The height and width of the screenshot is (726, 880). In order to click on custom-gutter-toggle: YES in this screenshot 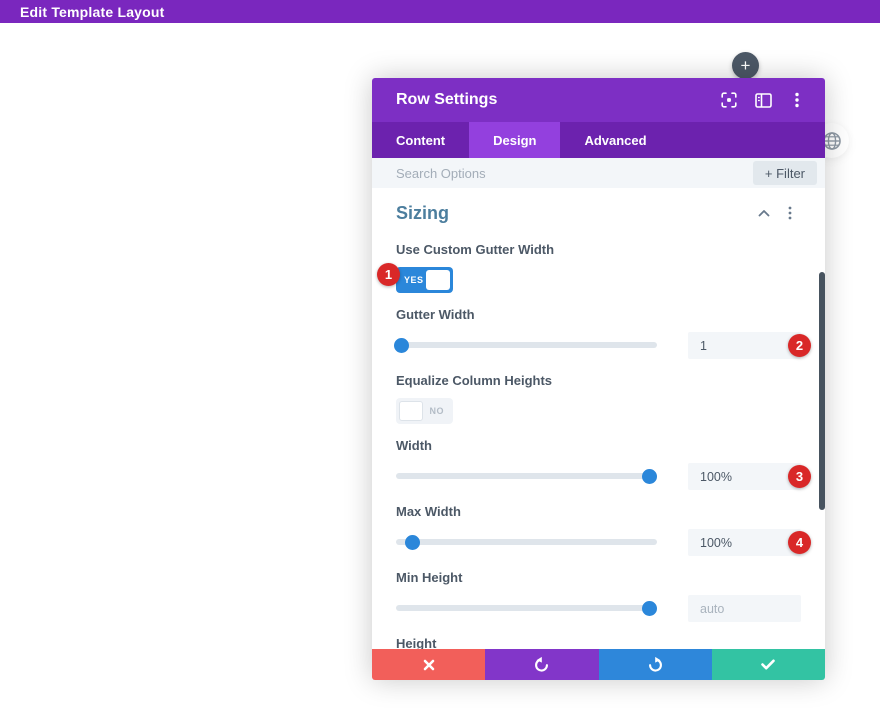, I will do `click(424, 280)`.